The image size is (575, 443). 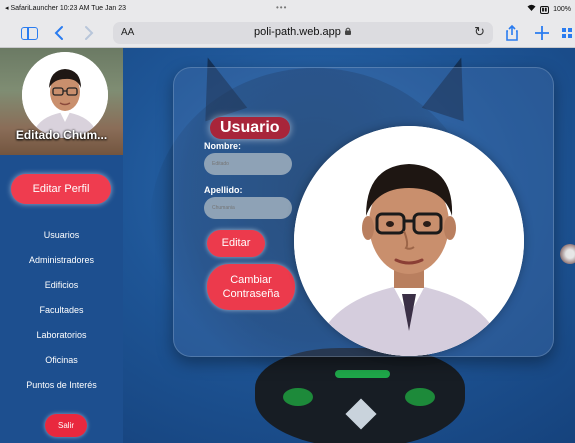 What do you see at coordinates (542, 33) in the screenshot?
I see `new-tab-icon` at bounding box center [542, 33].